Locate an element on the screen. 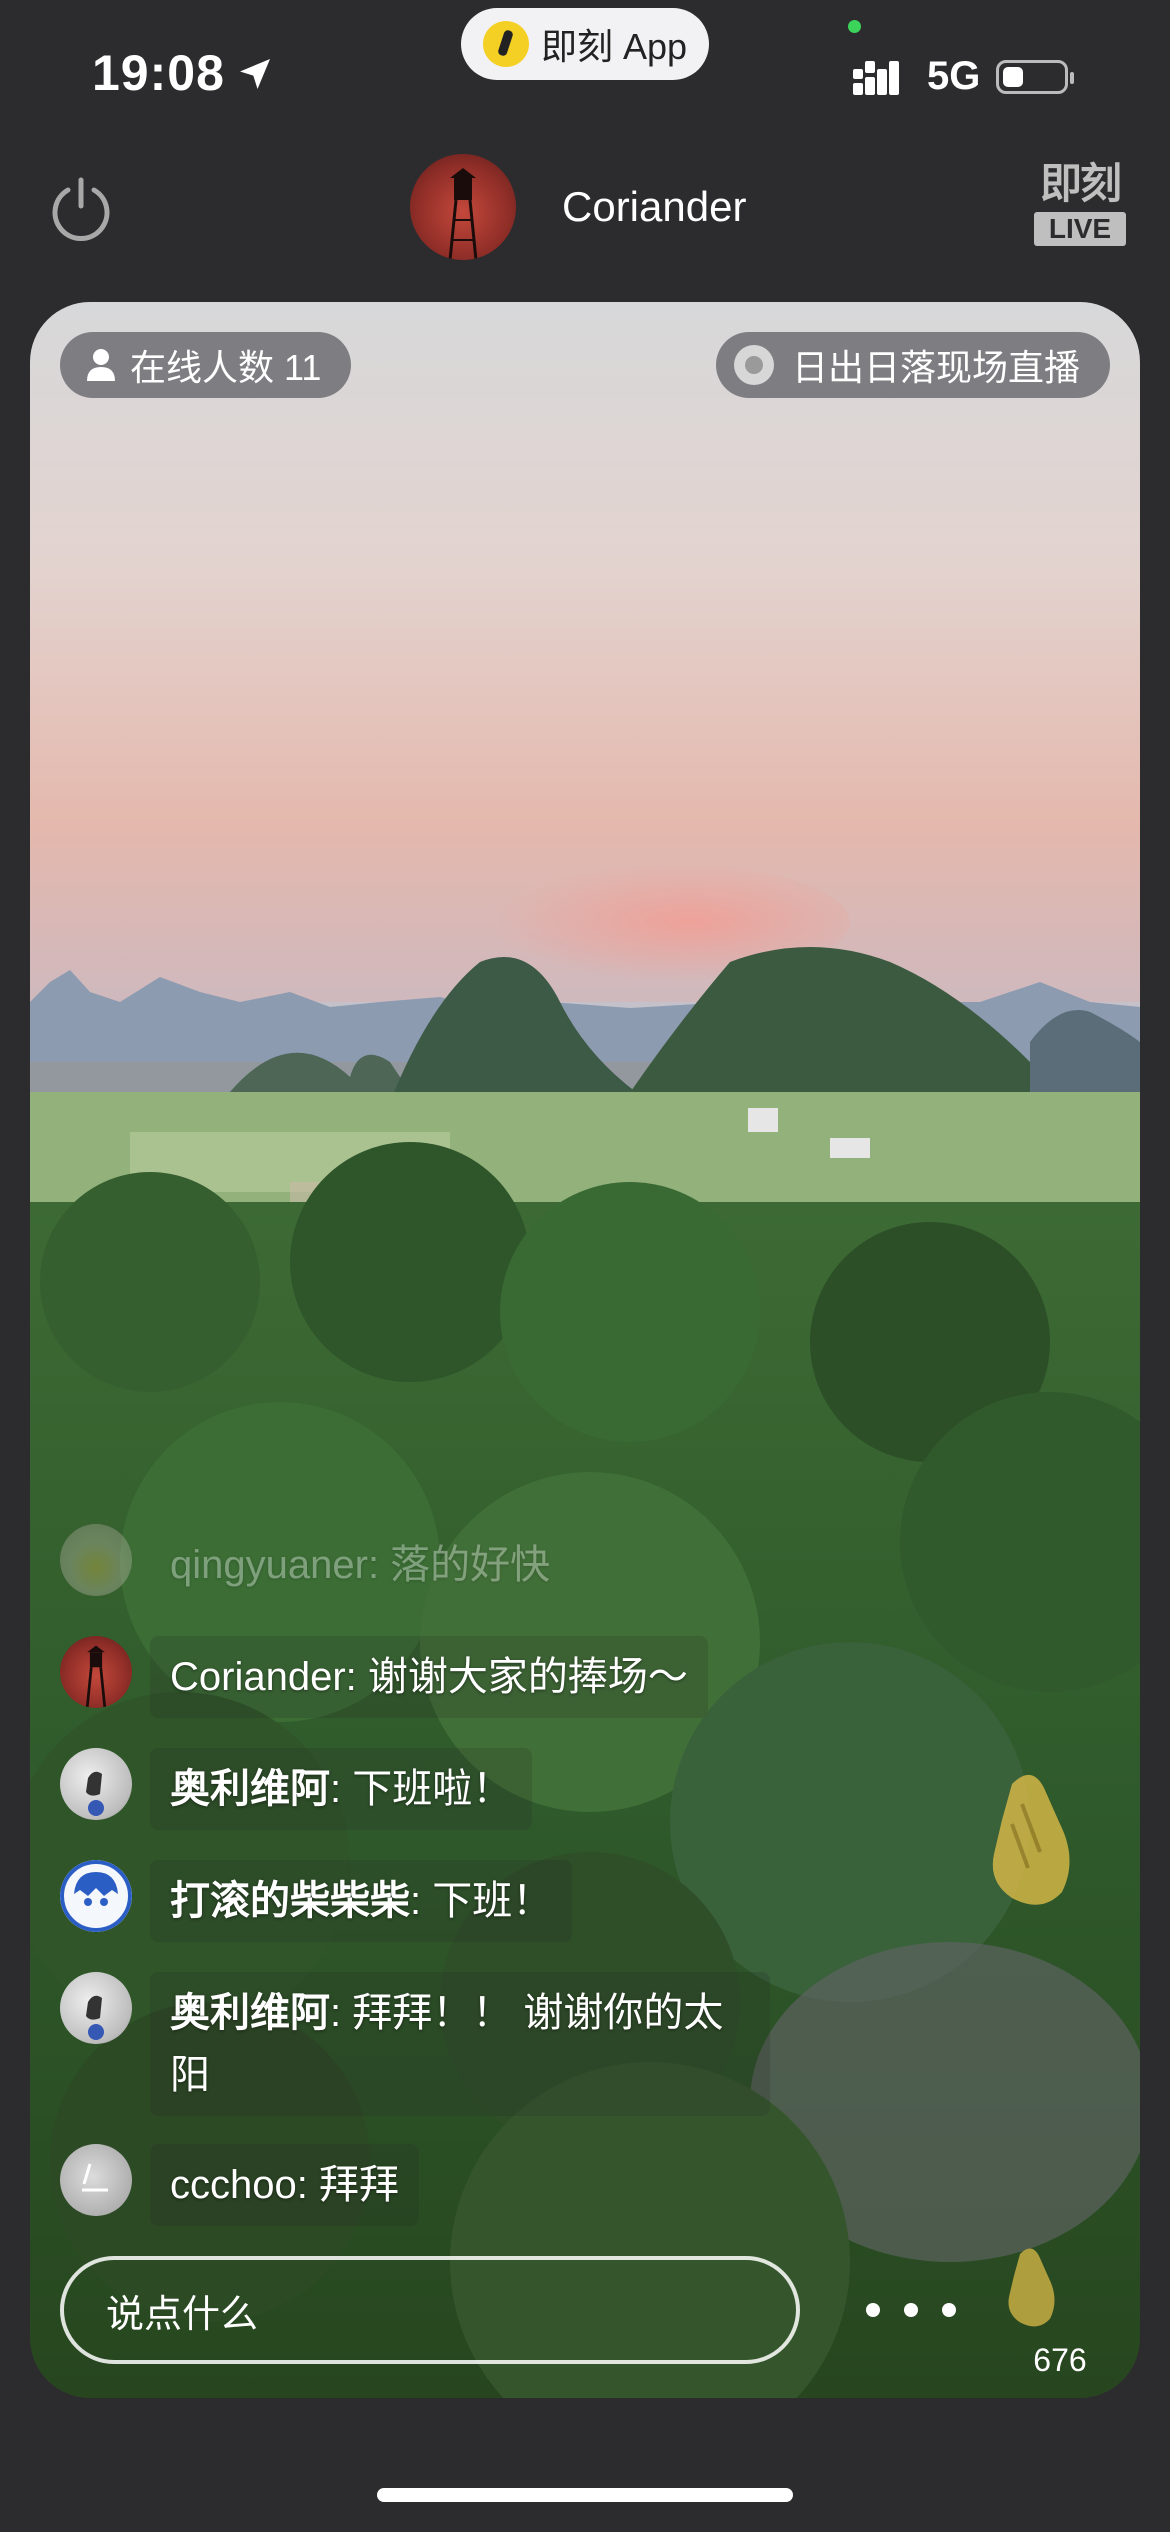 The width and height of the screenshot is (1170, 2532). logo-badge: LIVE is located at coordinates (1080, 229).